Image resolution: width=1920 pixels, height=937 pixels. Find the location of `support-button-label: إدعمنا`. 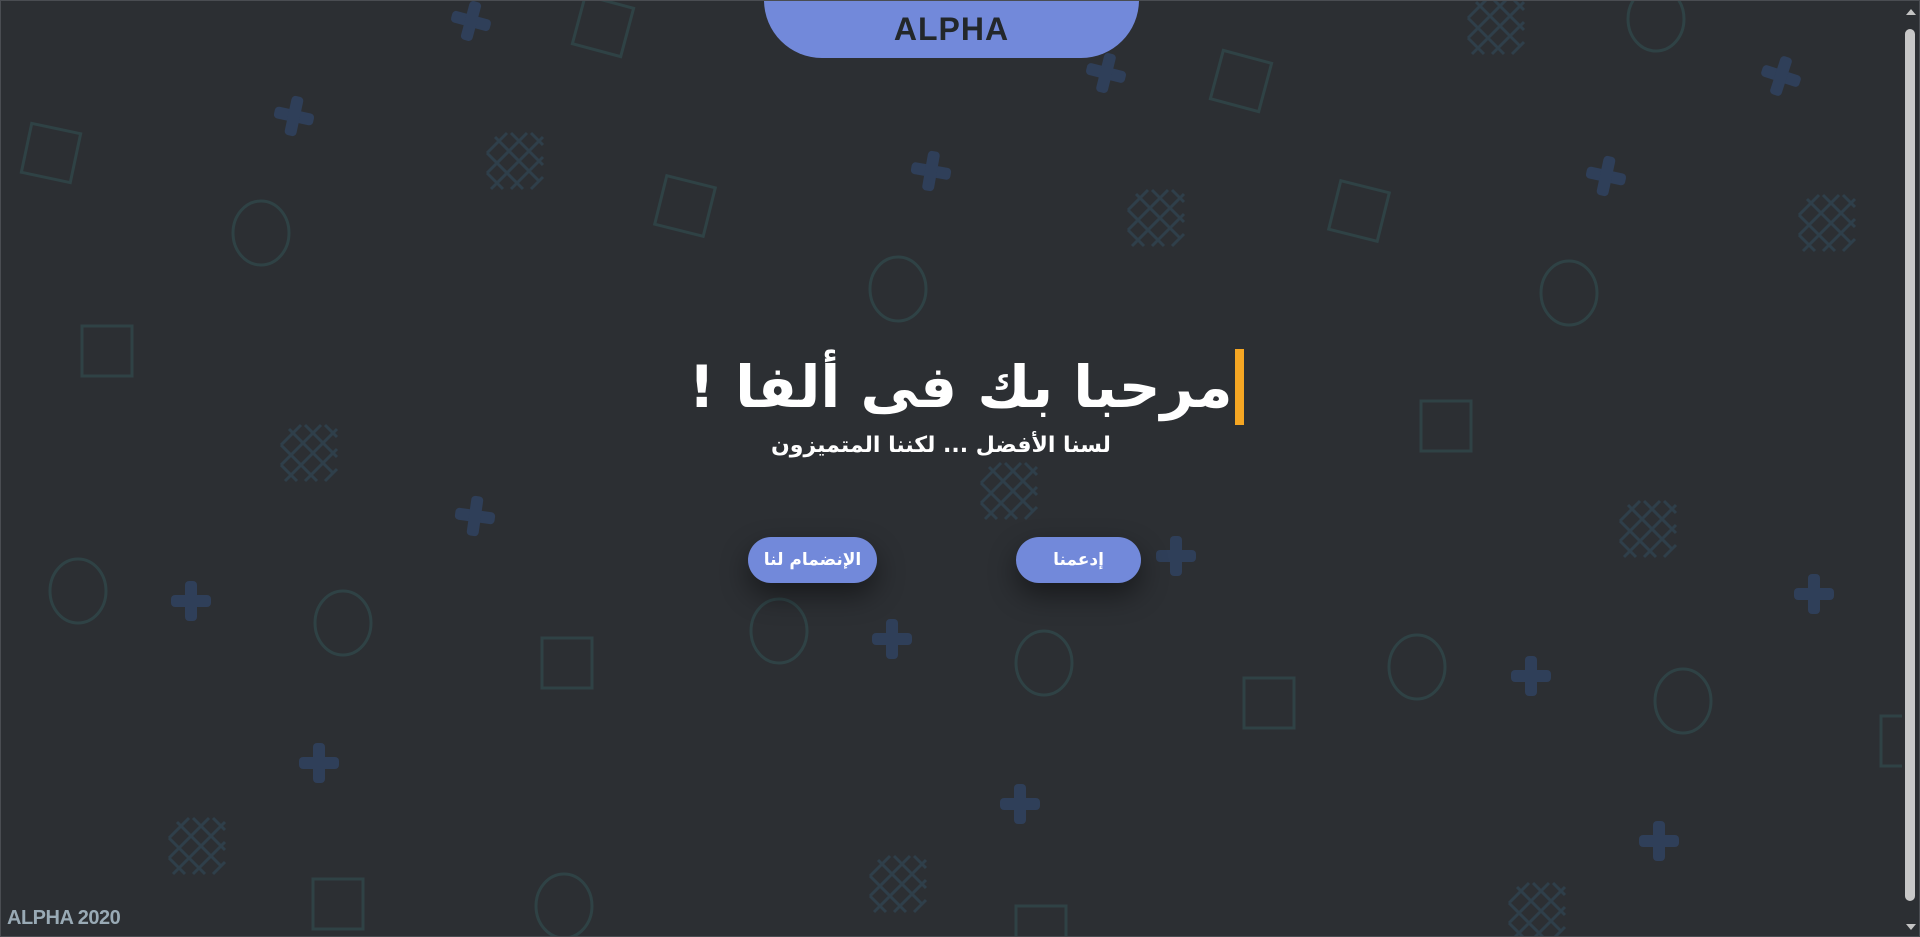

support-button-label: إدعمنا is located at coordinates (1078, 560).